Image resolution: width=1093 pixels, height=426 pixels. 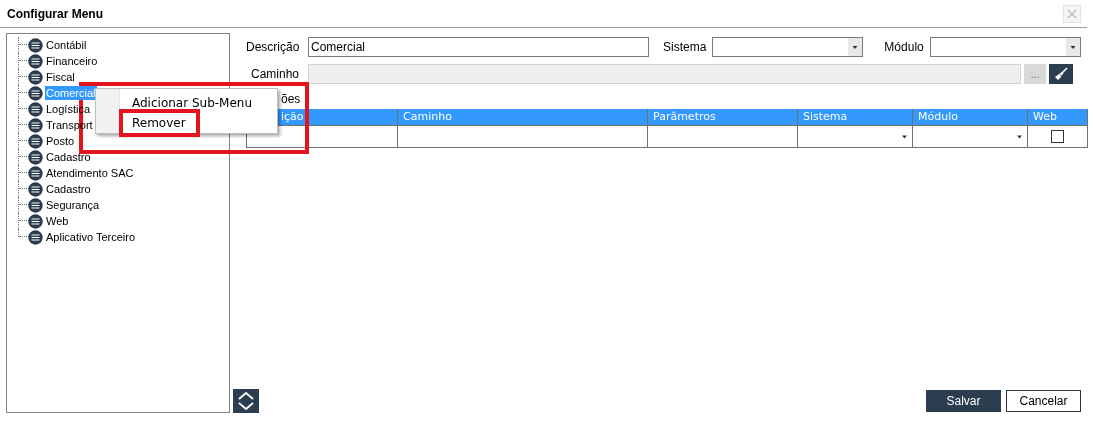 I want to click on brush-icon, so click(x=1061, y=74).